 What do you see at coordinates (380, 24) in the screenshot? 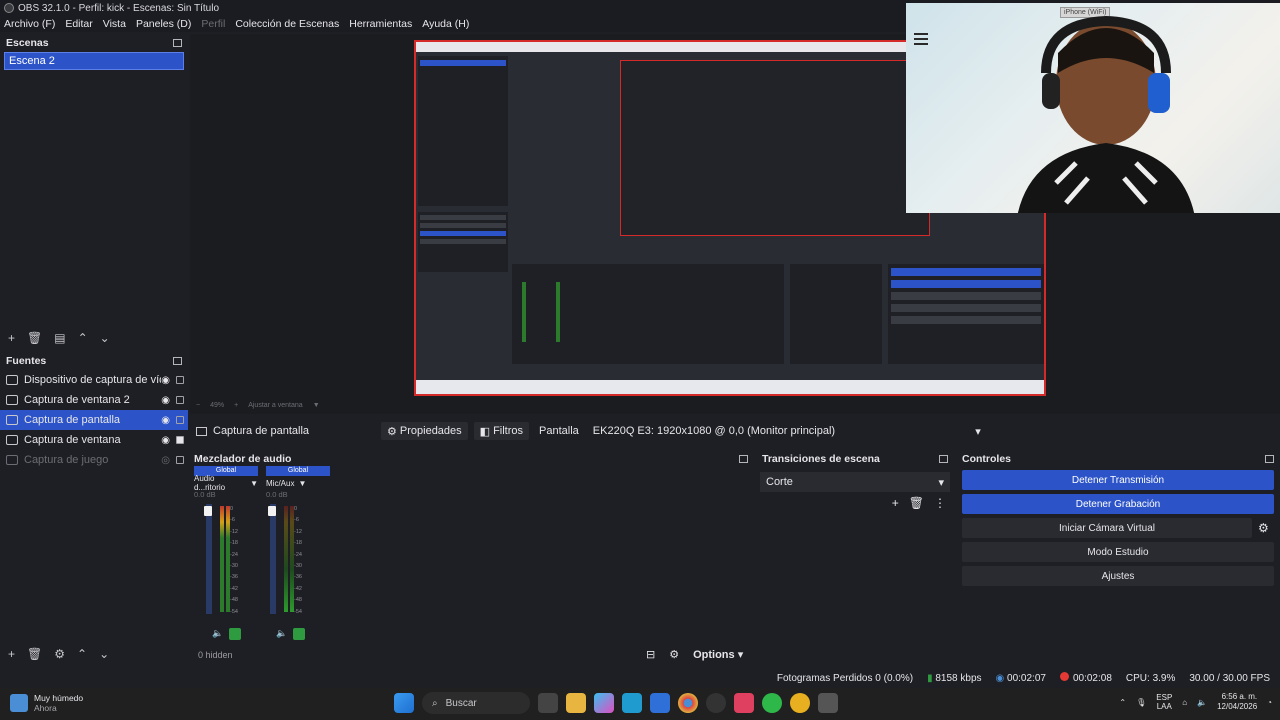
I see `menu-herramientas: Herramientas` at bounding box center [380, 24].